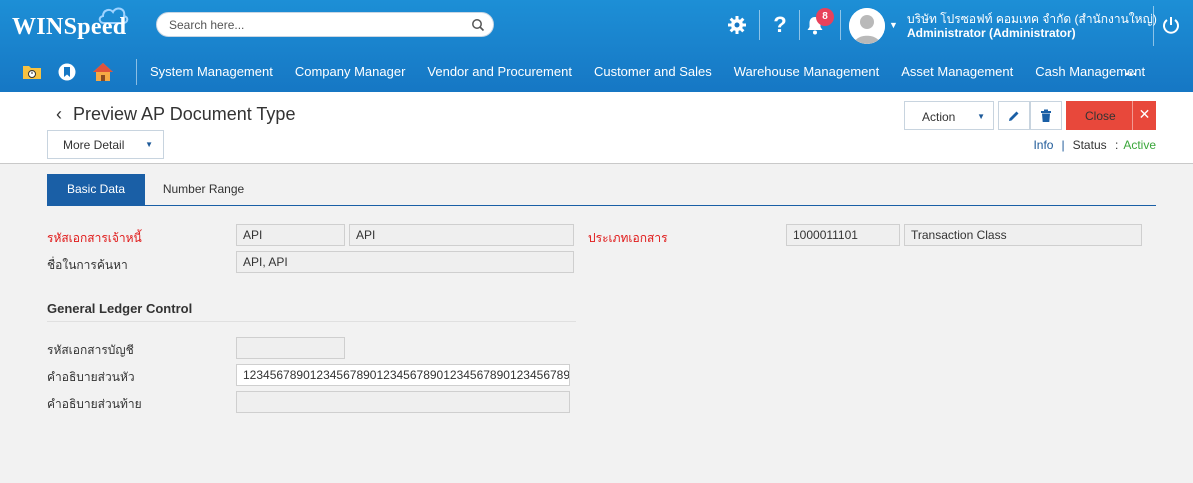 Image resolution: width=1193 pixels, height=483 pixels. I want to click on bookmark-icon, so click(67, 72).